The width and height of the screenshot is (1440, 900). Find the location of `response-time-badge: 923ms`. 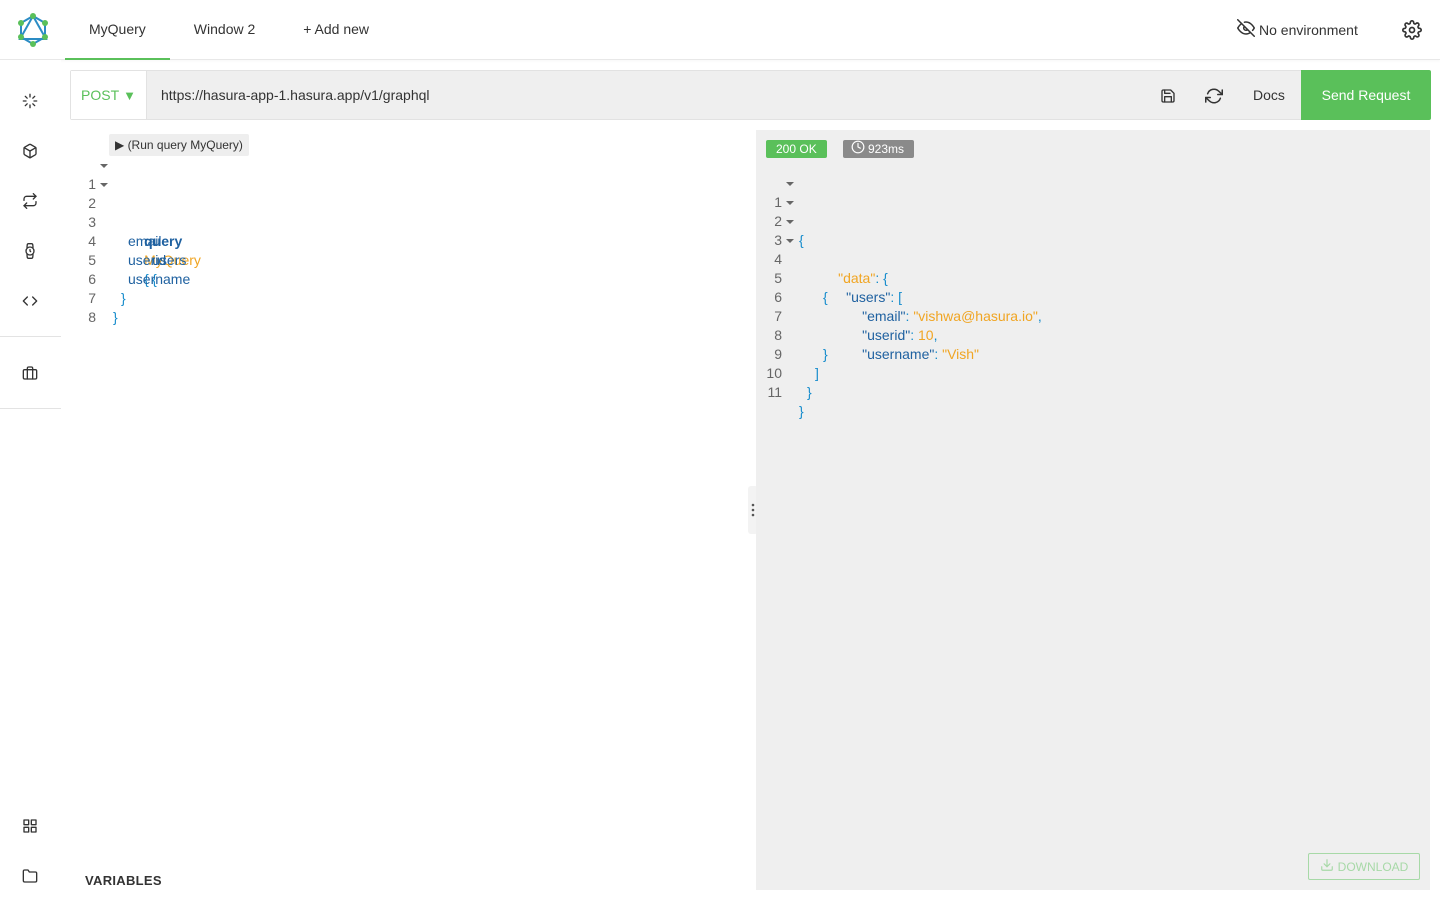

response-time-badge: 923ms is located at coordinates (879, 149).